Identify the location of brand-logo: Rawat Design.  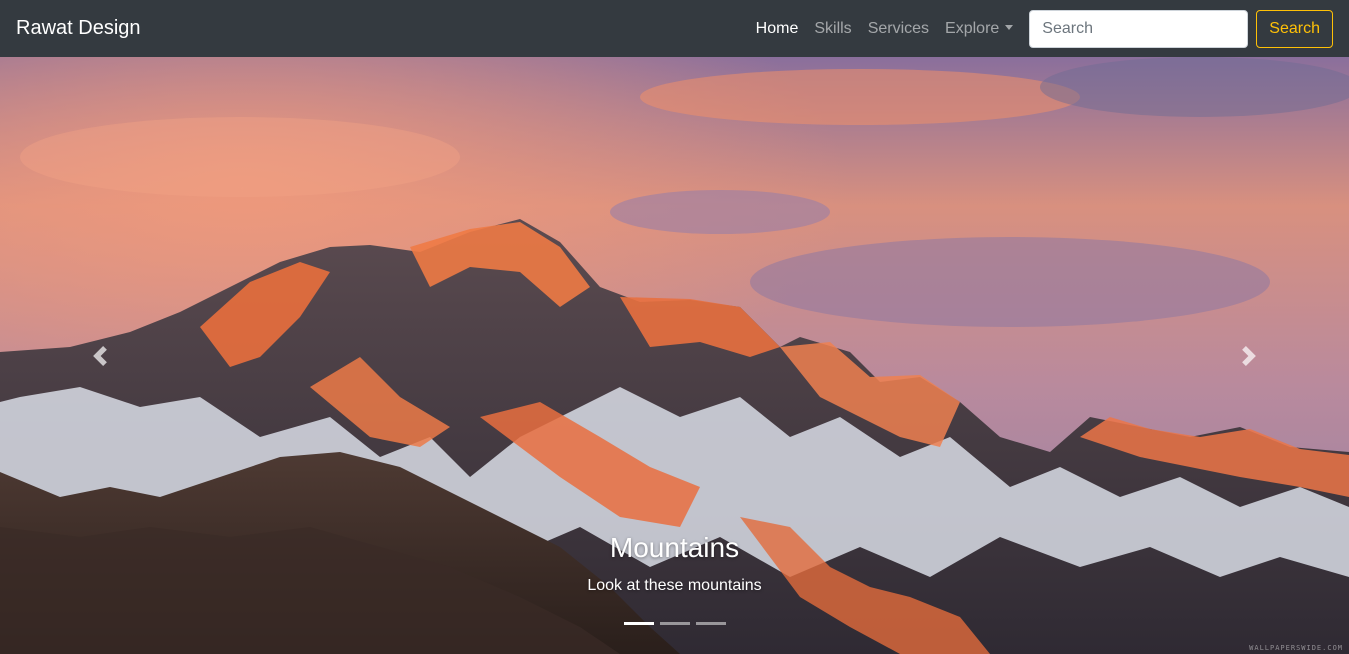
(78, 28).